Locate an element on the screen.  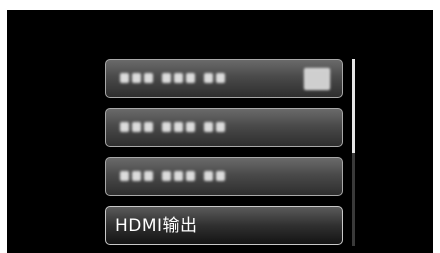
scrollbar-thumb is located at coordinates (353, 106).